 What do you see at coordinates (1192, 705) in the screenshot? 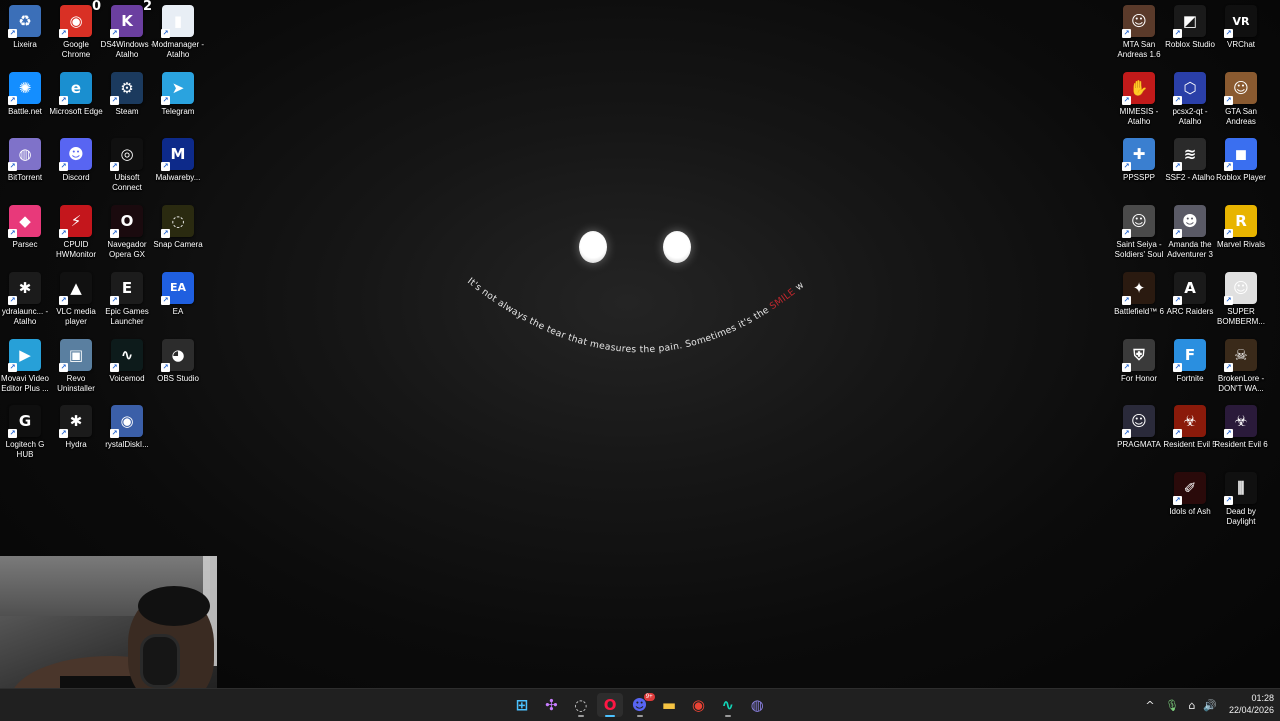
I see `tray-network: ⌂` at bounding box center [1192, 705].